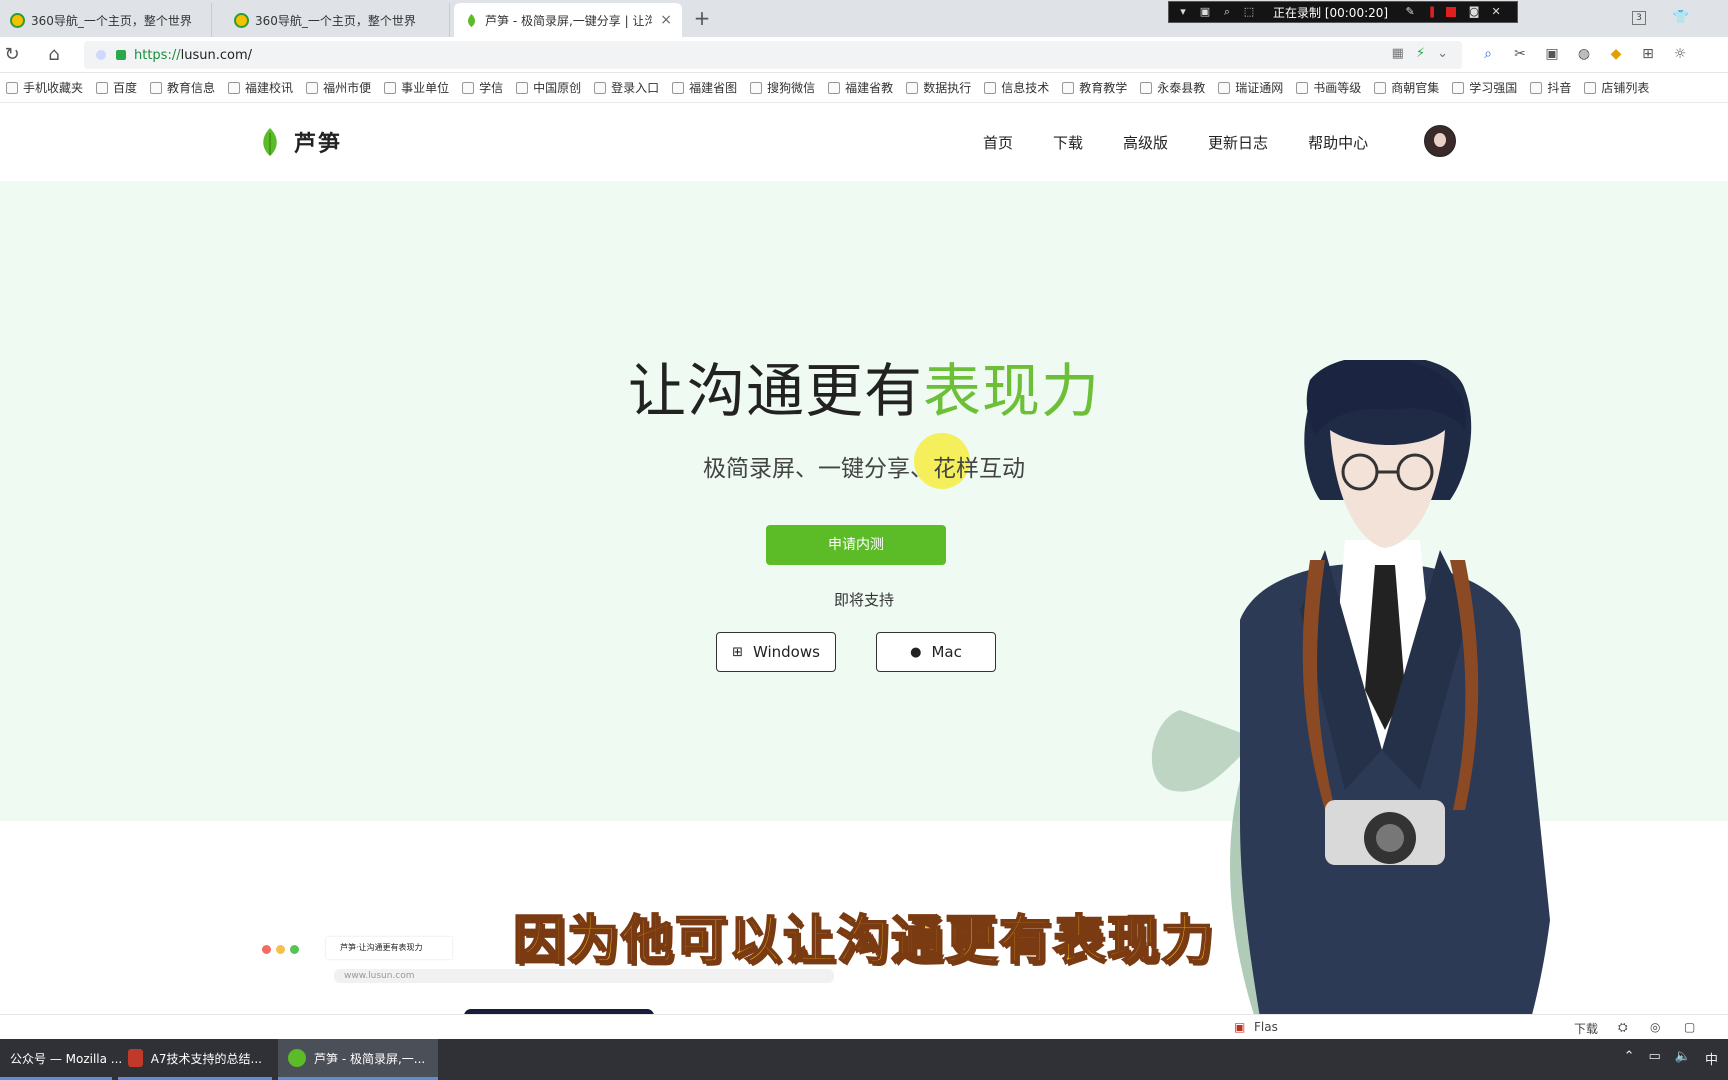 The height and width of the screenshot is (1080, 1728). Describe the element at coordinates (1680, 54) in the screenshot. I see `settings-sun-icon: ☼` at that location.